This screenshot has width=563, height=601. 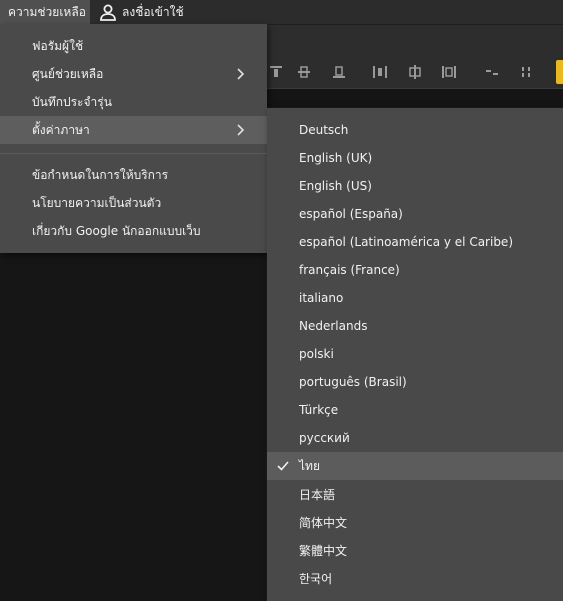 I want to click on language-option: français (France), so click(x=415, y=270).